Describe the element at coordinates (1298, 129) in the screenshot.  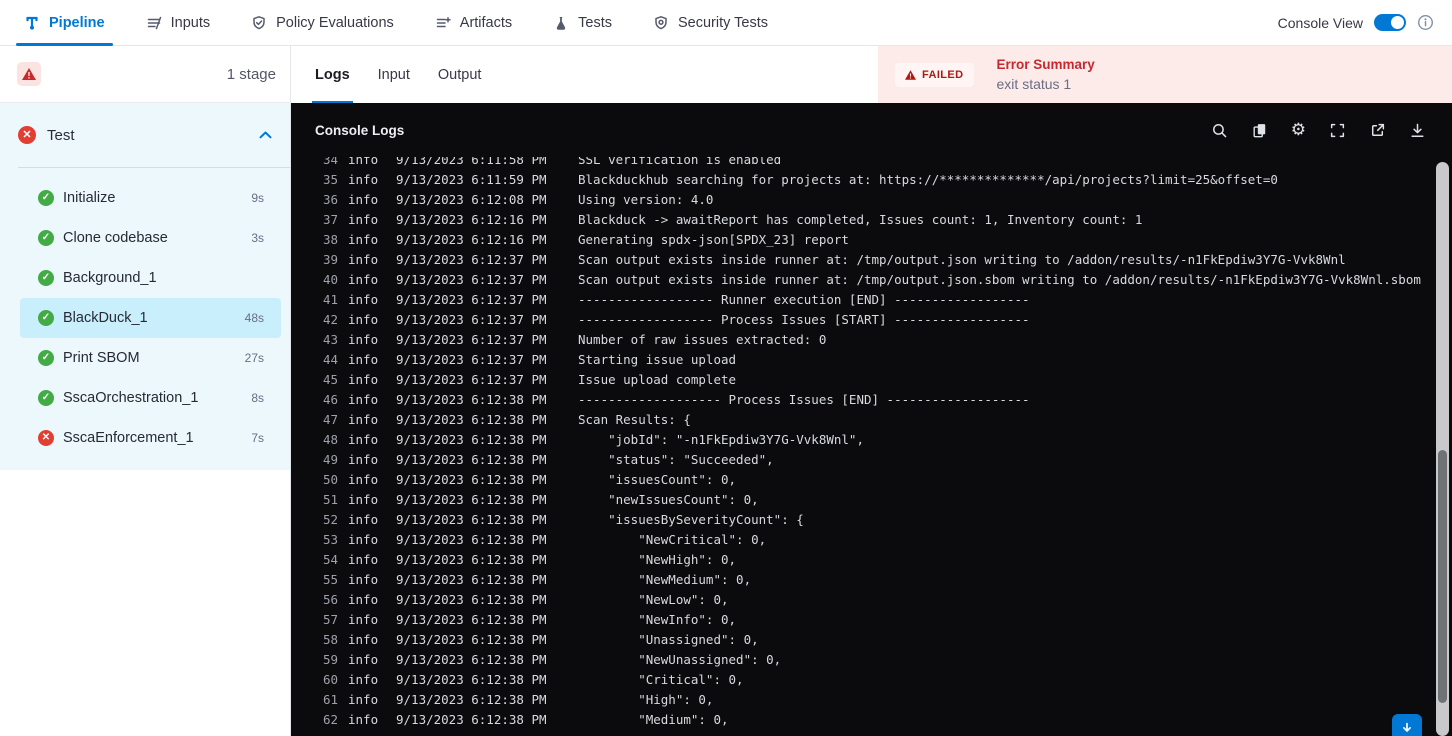
I see `settings-icon: ⚙` at that location.